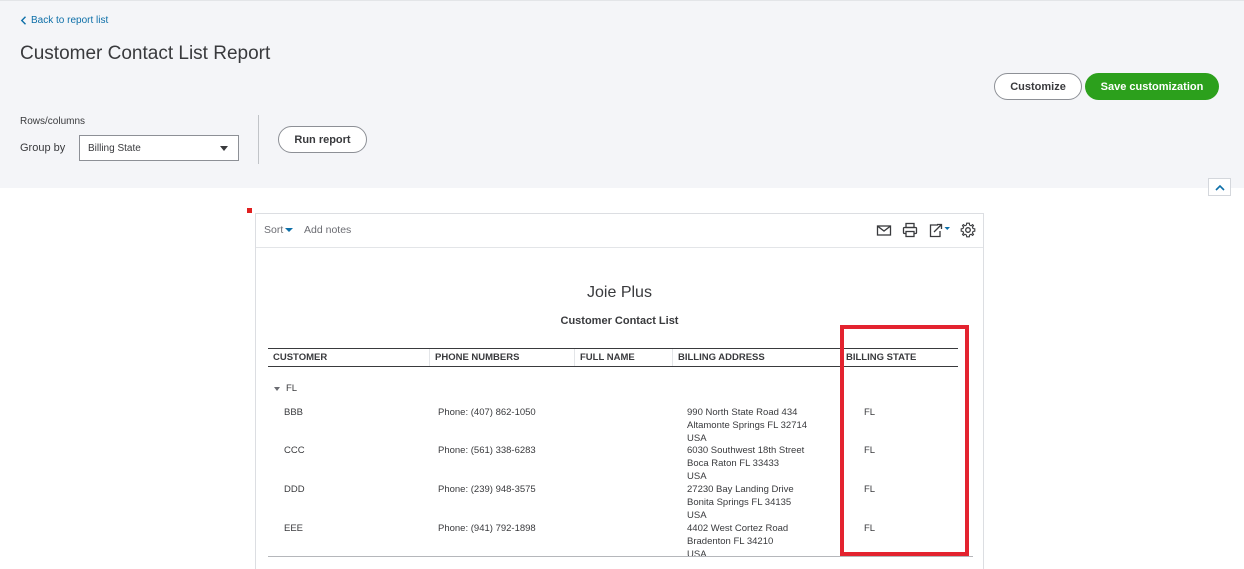  I want to click on table-footer-divider, so click(620, 556).